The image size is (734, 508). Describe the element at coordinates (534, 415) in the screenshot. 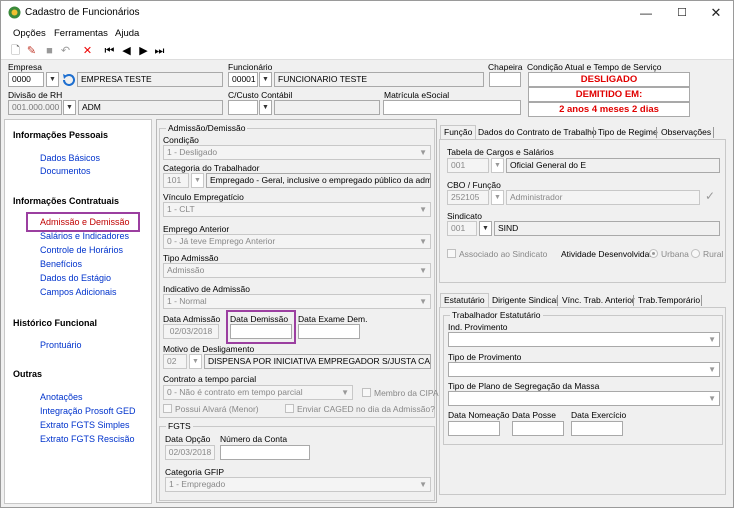

I see `data-posse-label: Data Posse` at that location.